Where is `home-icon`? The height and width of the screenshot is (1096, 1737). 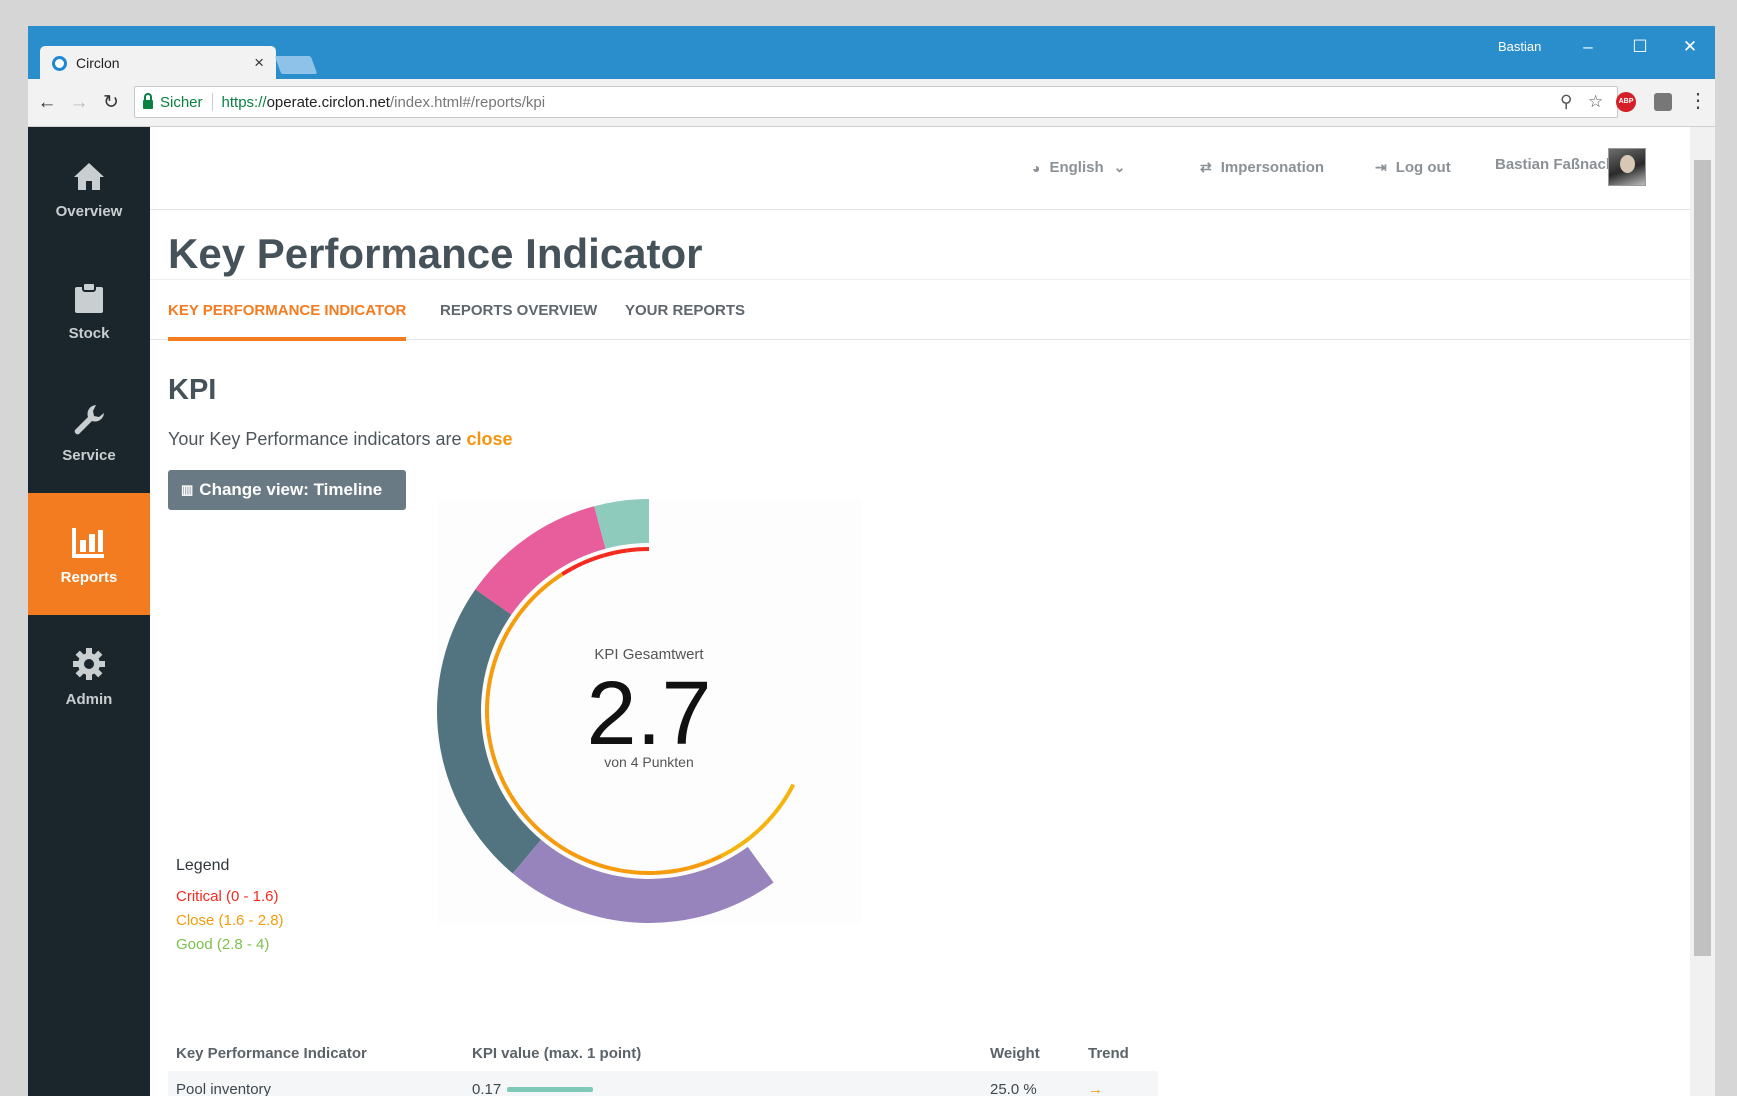
home-icon is located at coordinates (89, 176).